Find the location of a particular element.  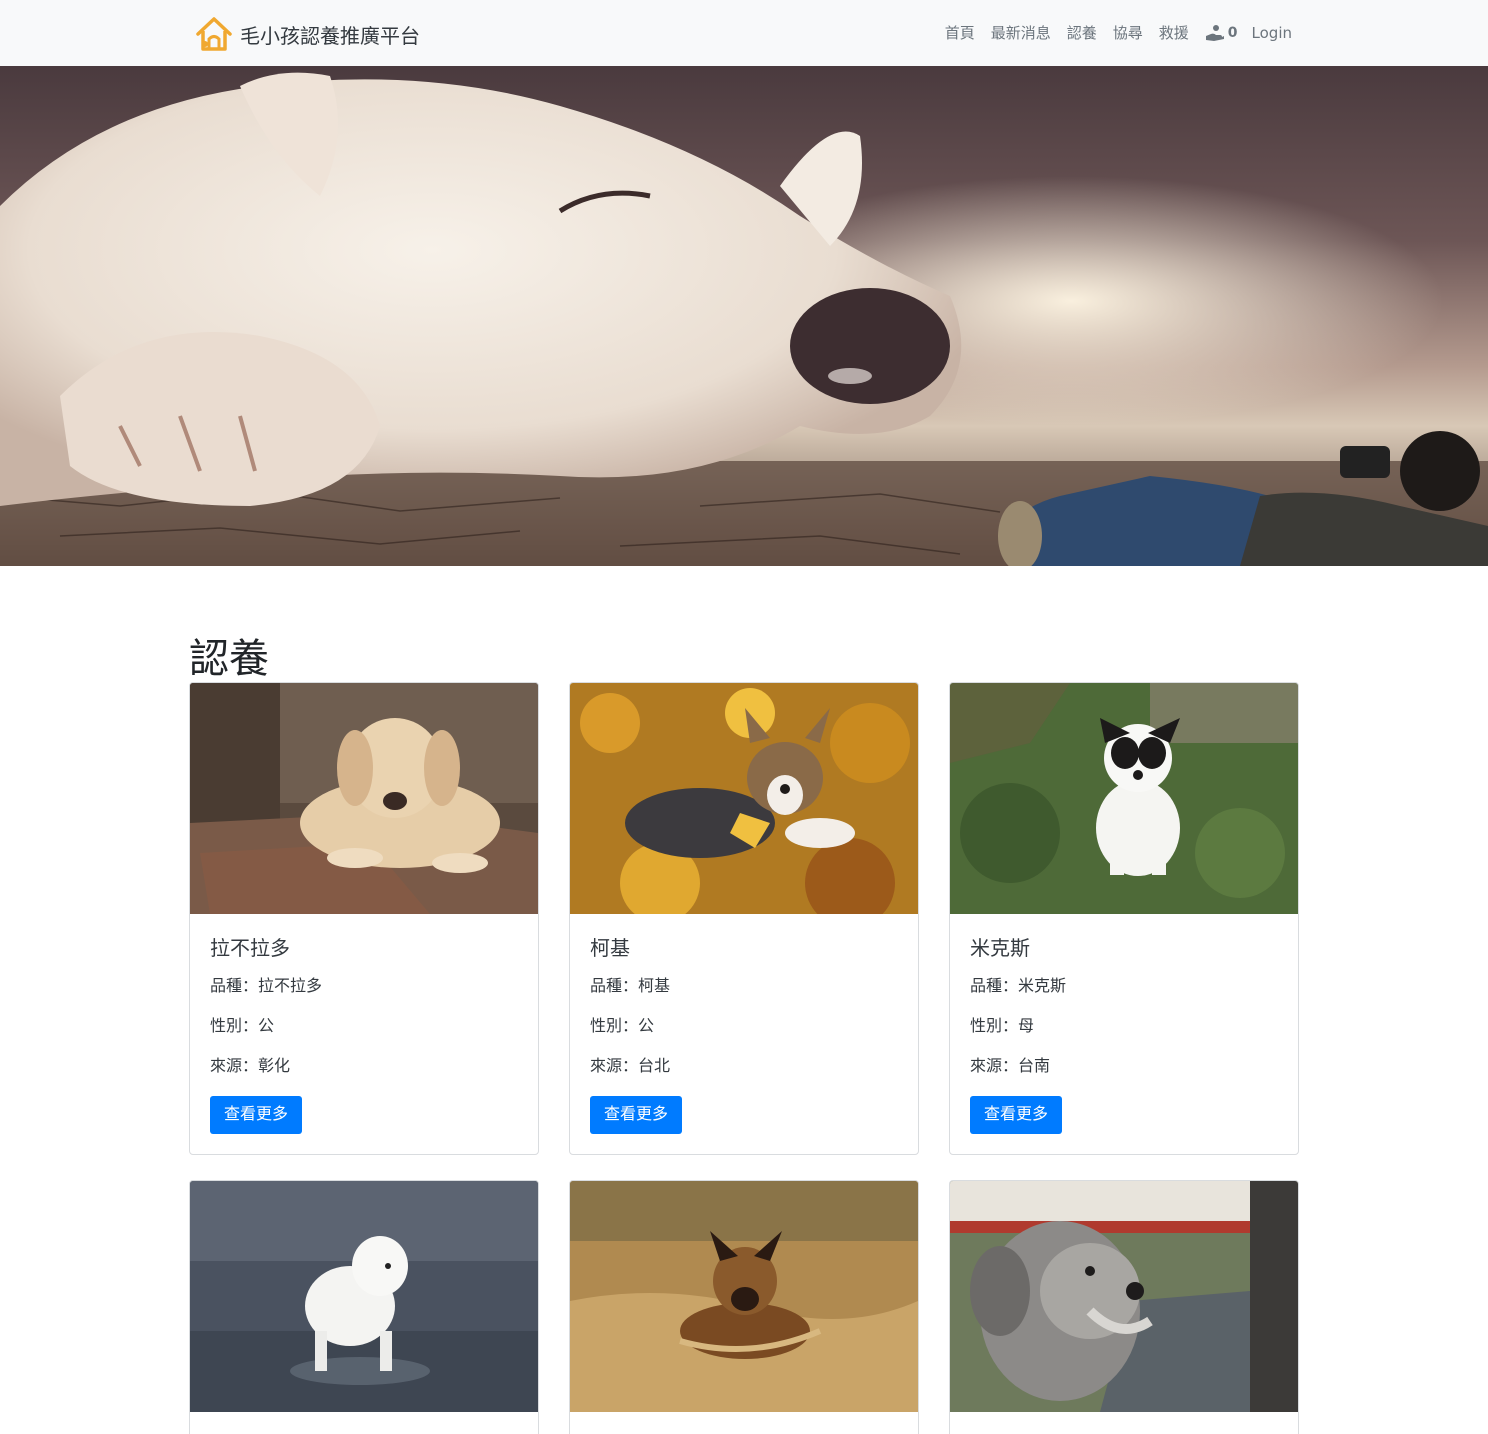

nav-rescue: 救援 is located at coordinates (1174, 32).